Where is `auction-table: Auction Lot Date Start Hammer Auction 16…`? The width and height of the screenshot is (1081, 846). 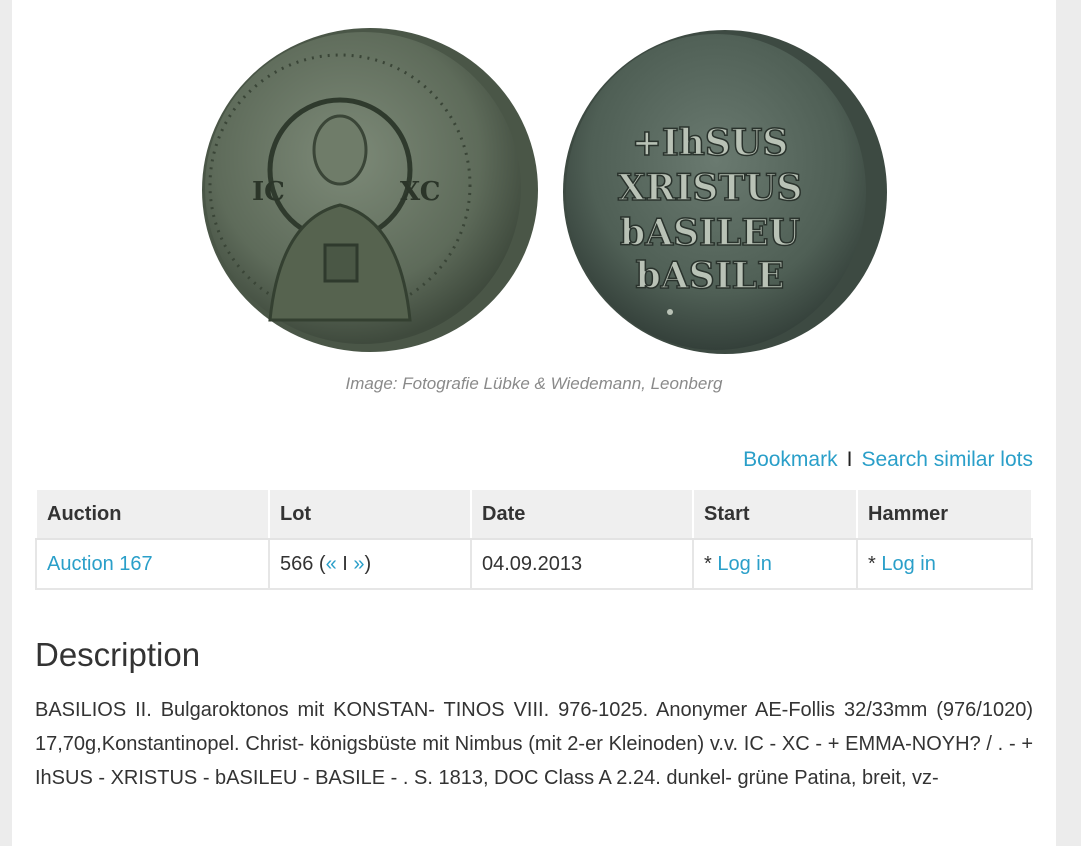 auction-table: Auction Lot Date Start Hammer Auction 16… is located at coordinates (534, 539).